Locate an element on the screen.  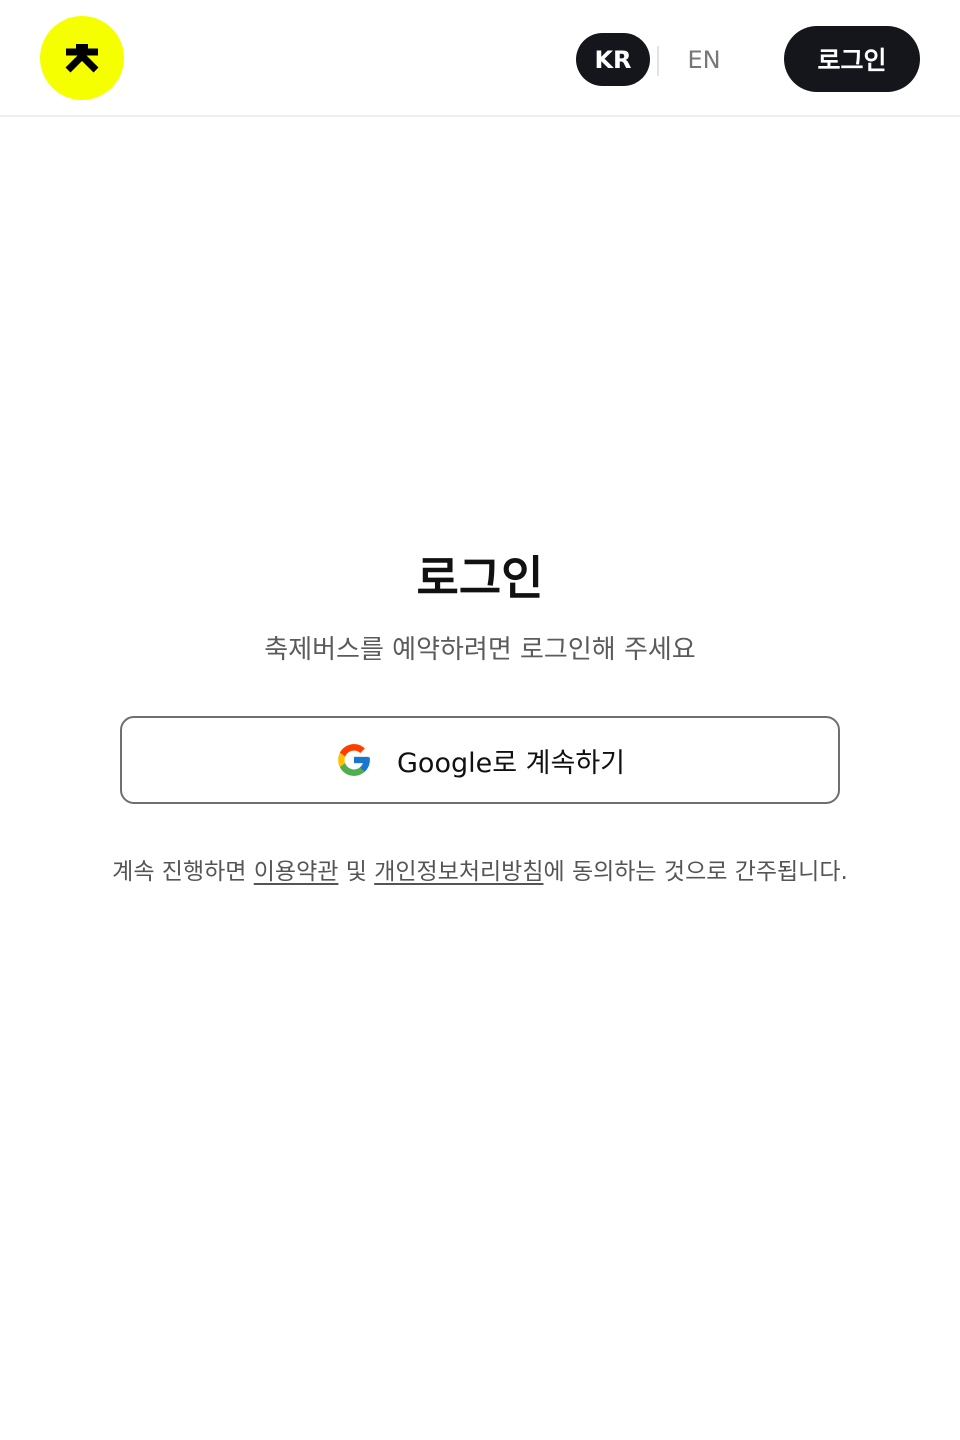
language-divider is located at coordinates (658, 61).